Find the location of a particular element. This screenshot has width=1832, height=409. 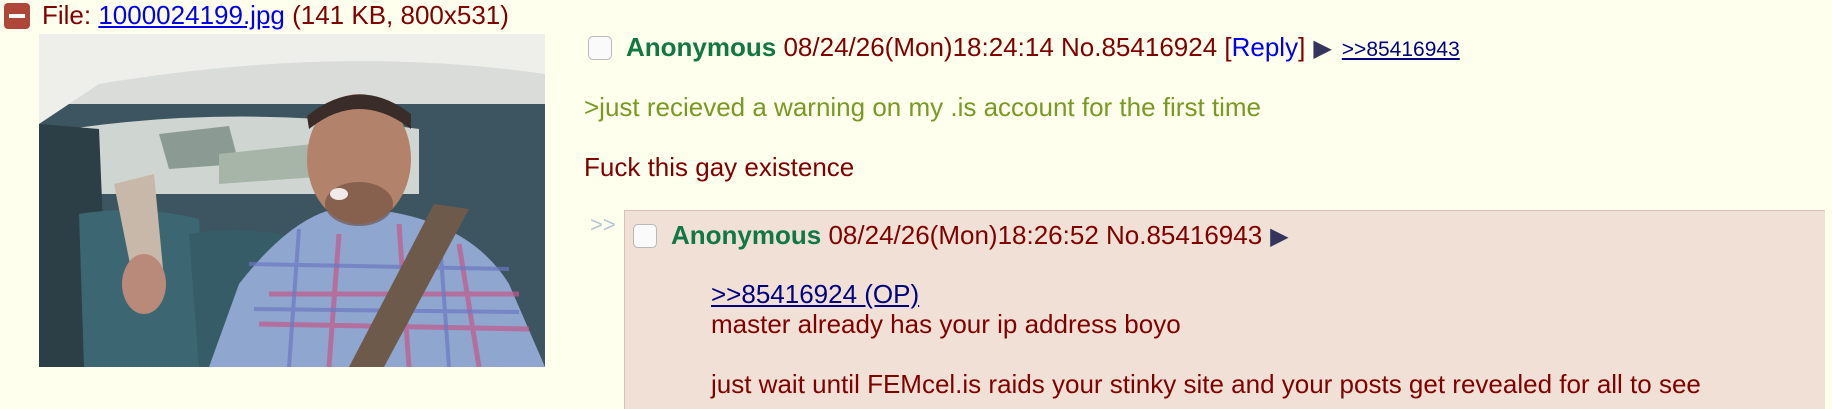

reply-bracket-close: ] is located at coordinates (1302, 47).